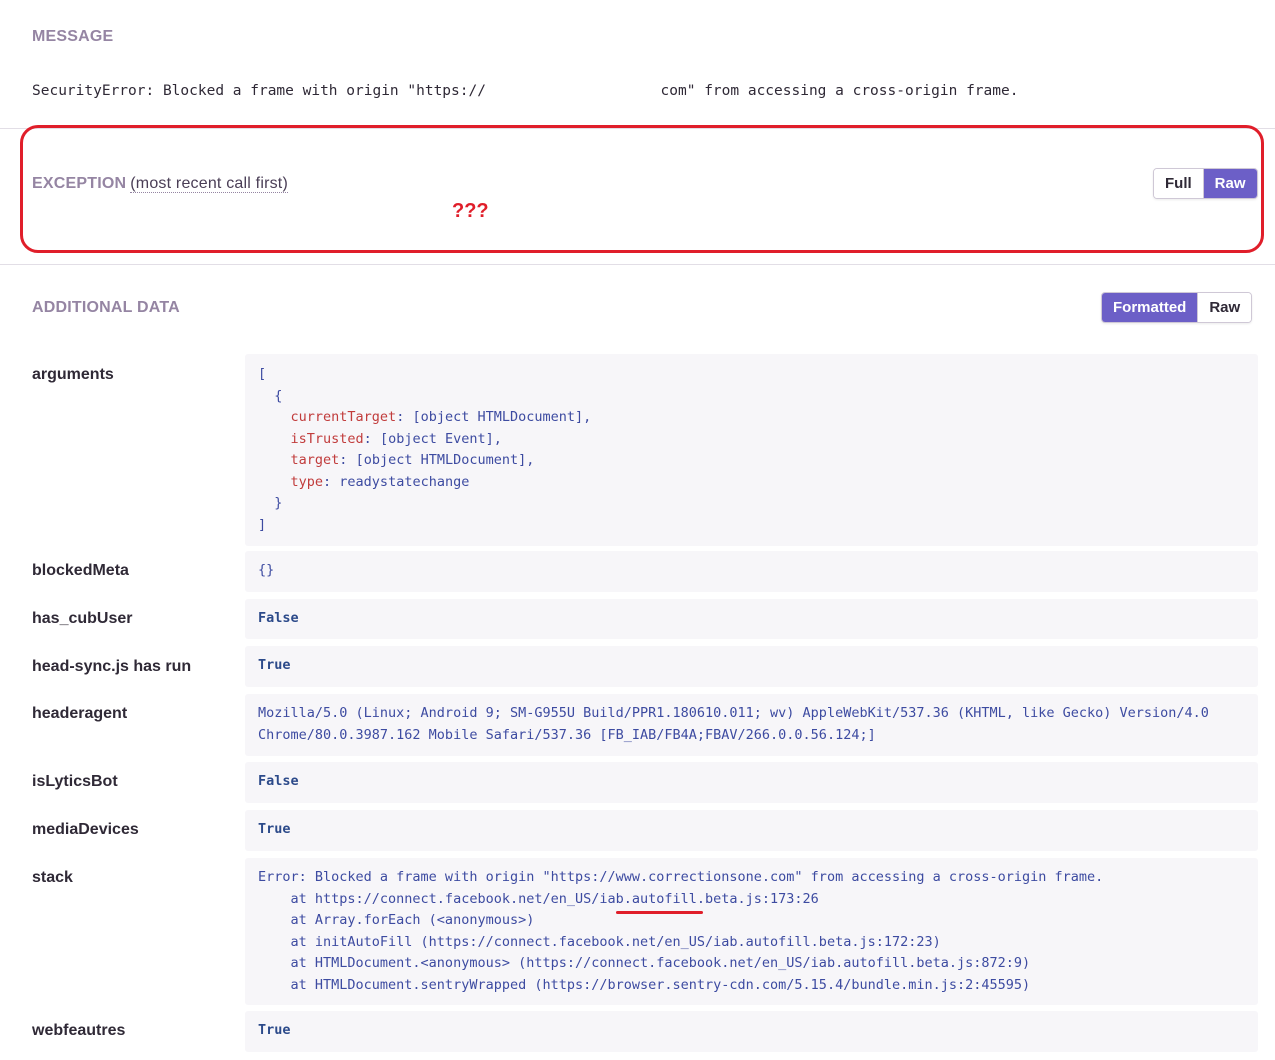  Describe the element at coordinates (75, 781) in the screenshot. I see `key-islyticsbot: isLyticsBot` at that location.